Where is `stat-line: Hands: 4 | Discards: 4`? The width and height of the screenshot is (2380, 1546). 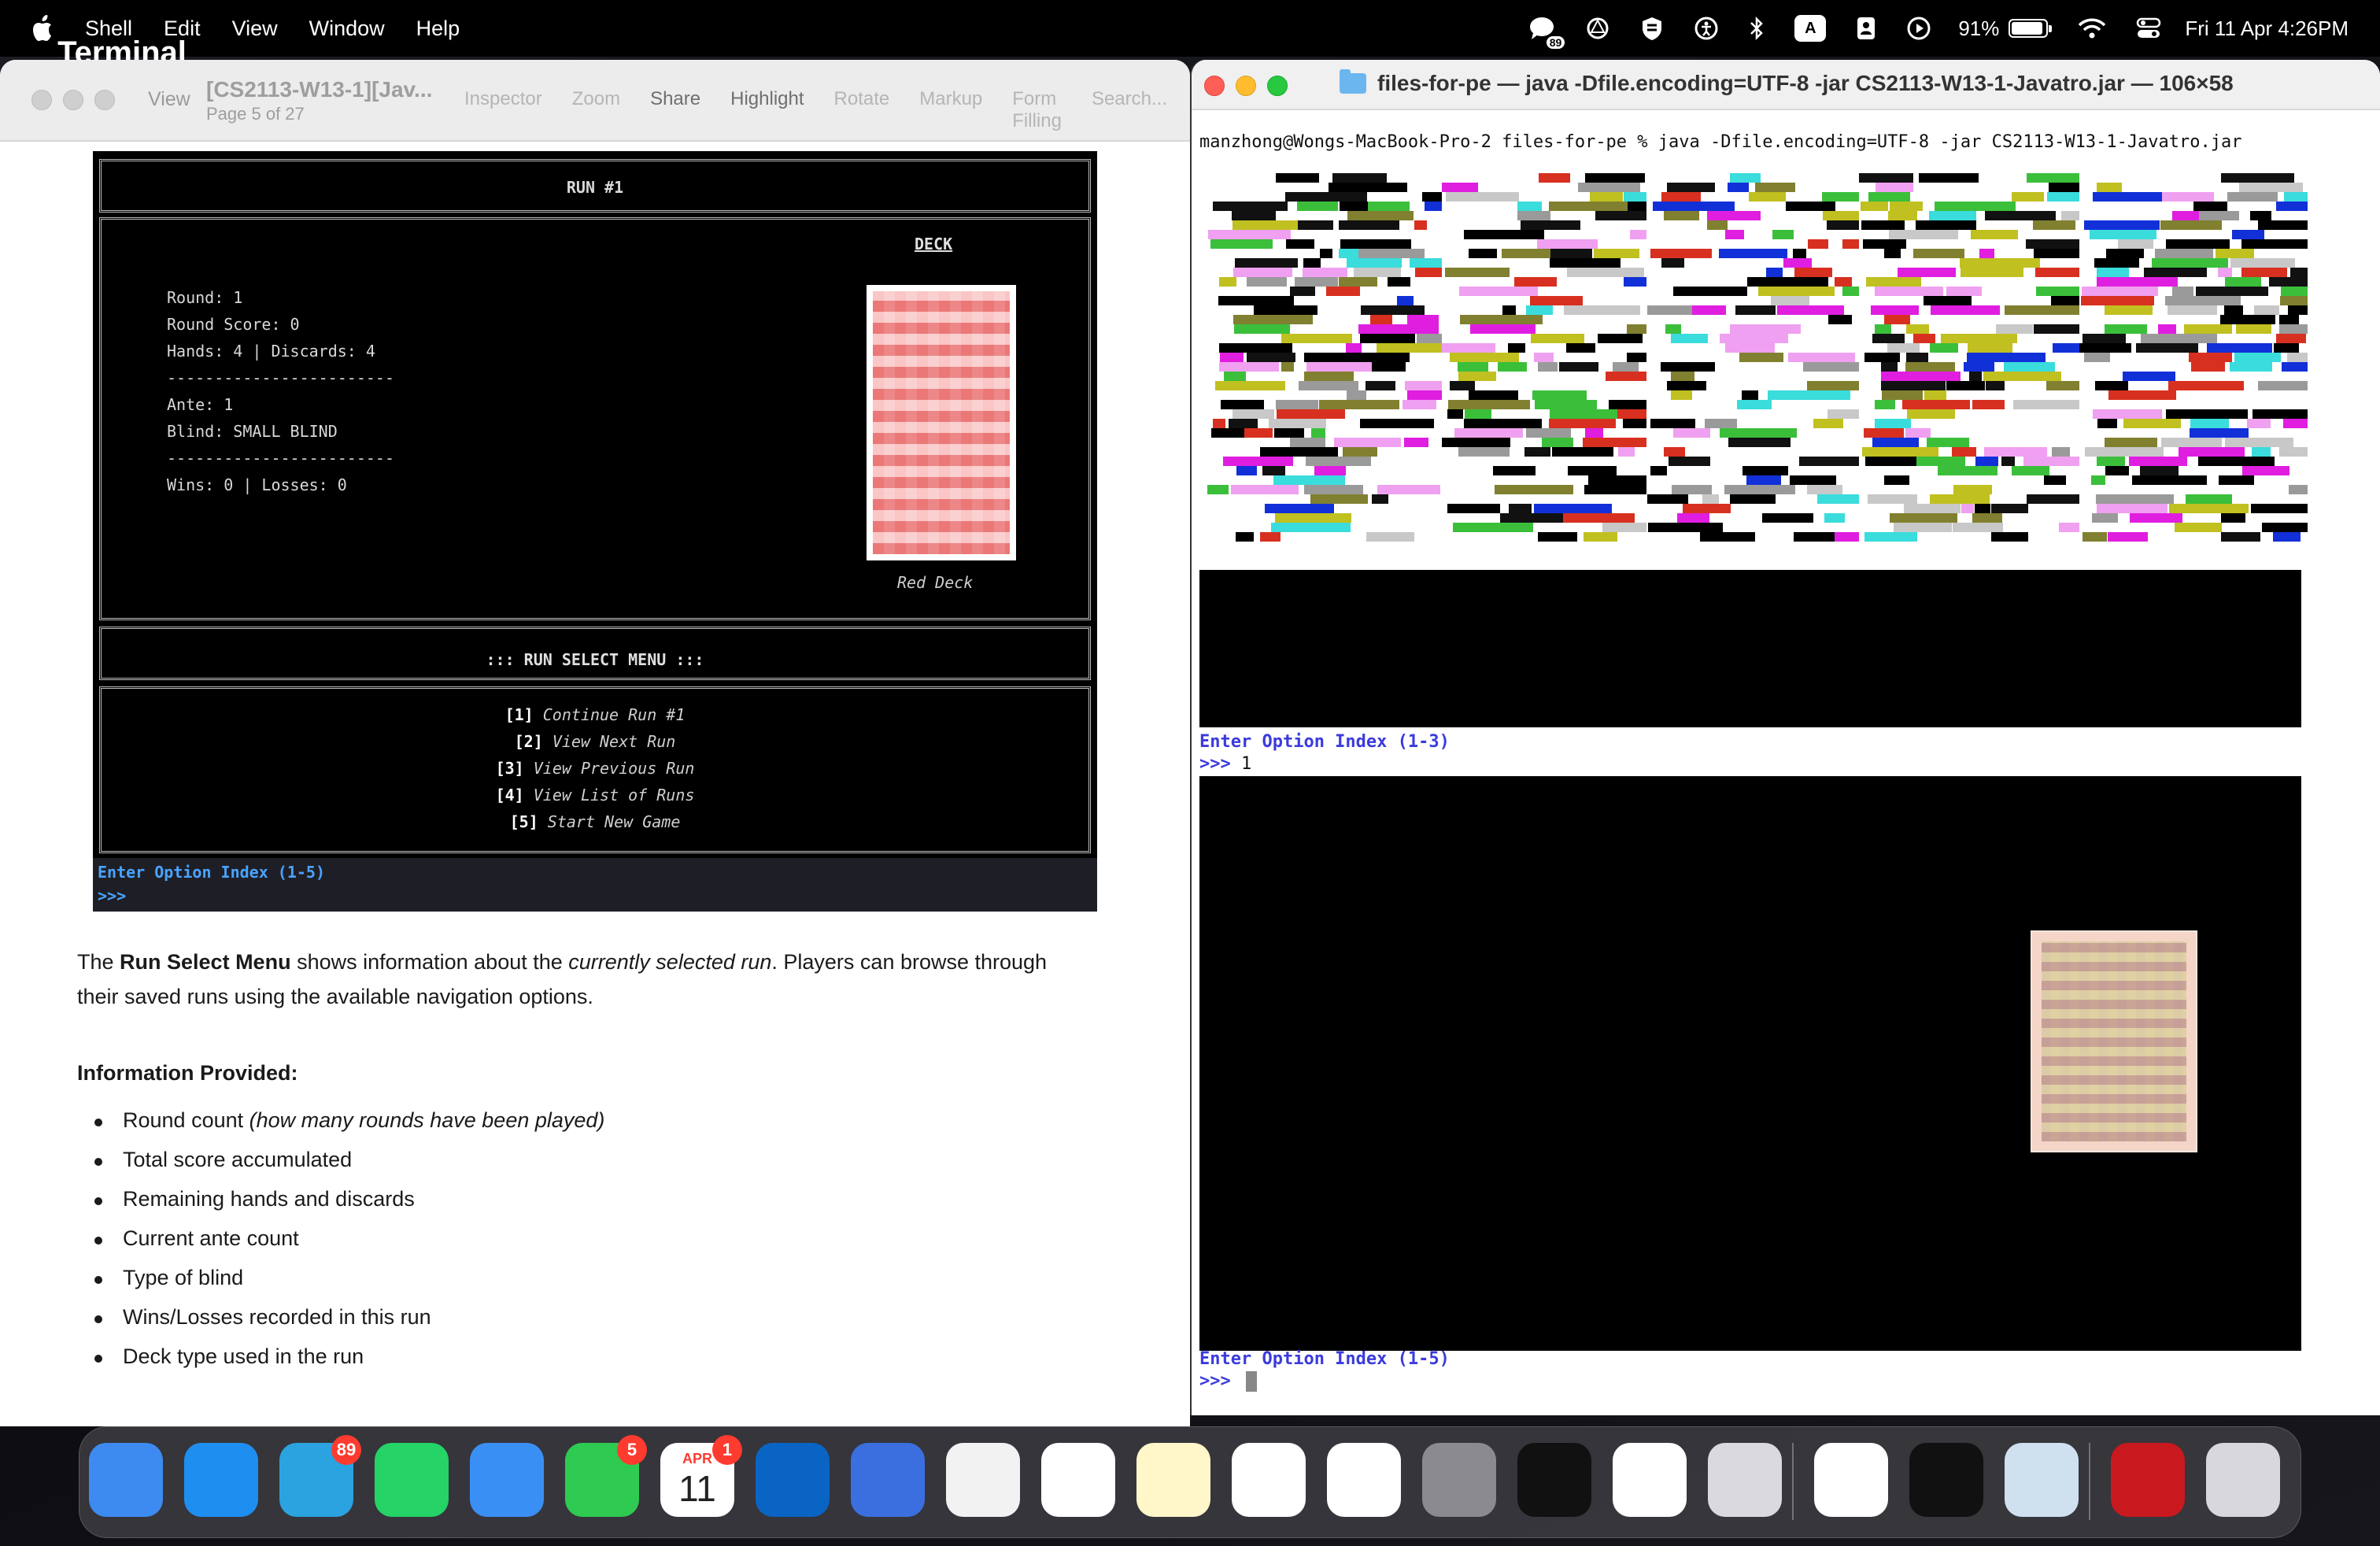
stat-line: Hands: 4 | Discards: 4 is located at coordinates (271, 352).